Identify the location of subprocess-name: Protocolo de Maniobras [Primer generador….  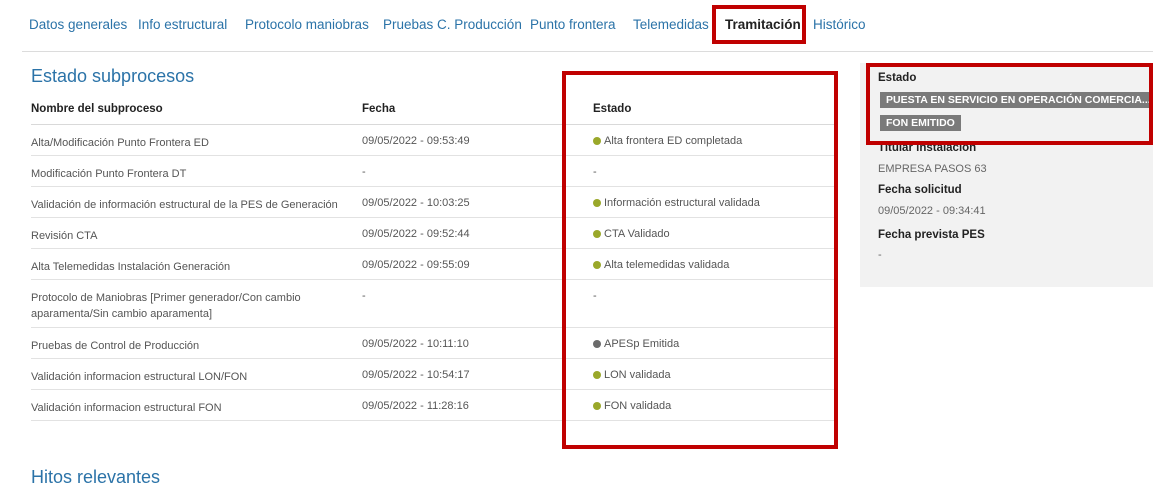
(166, 306).